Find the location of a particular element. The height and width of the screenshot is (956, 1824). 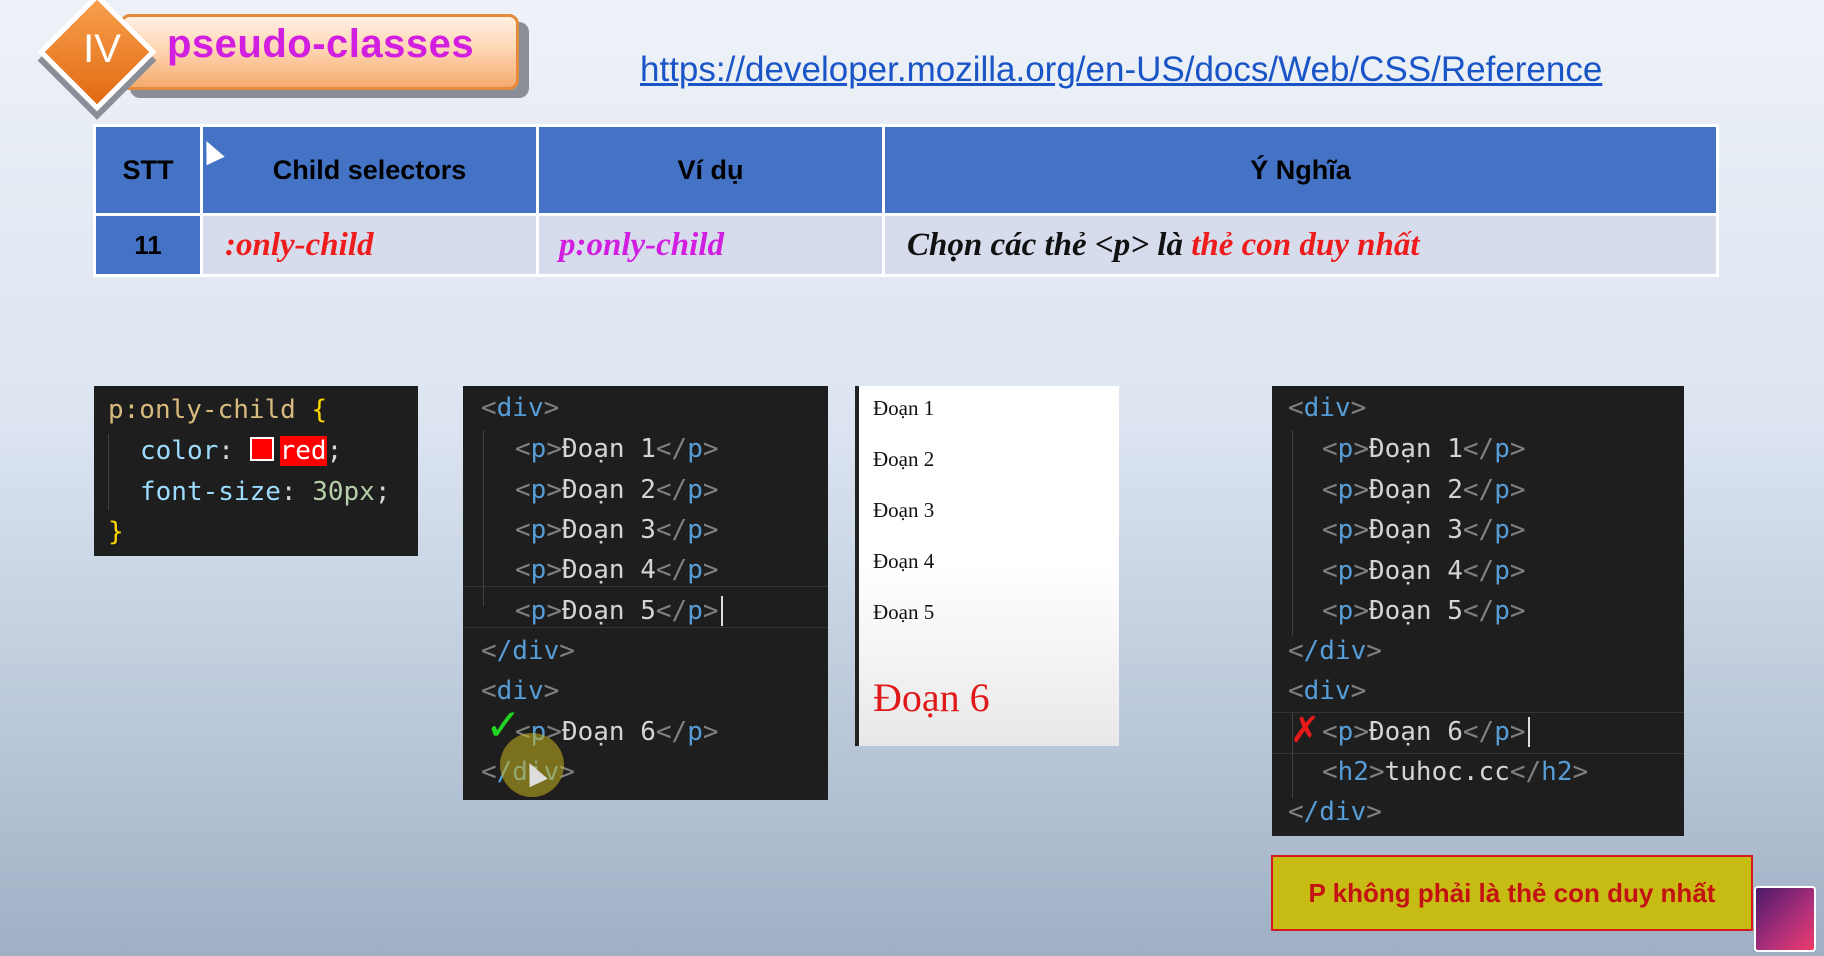

row-meaning-highlight: thẻ con duy nhất is located at coordinates (1305, 244).